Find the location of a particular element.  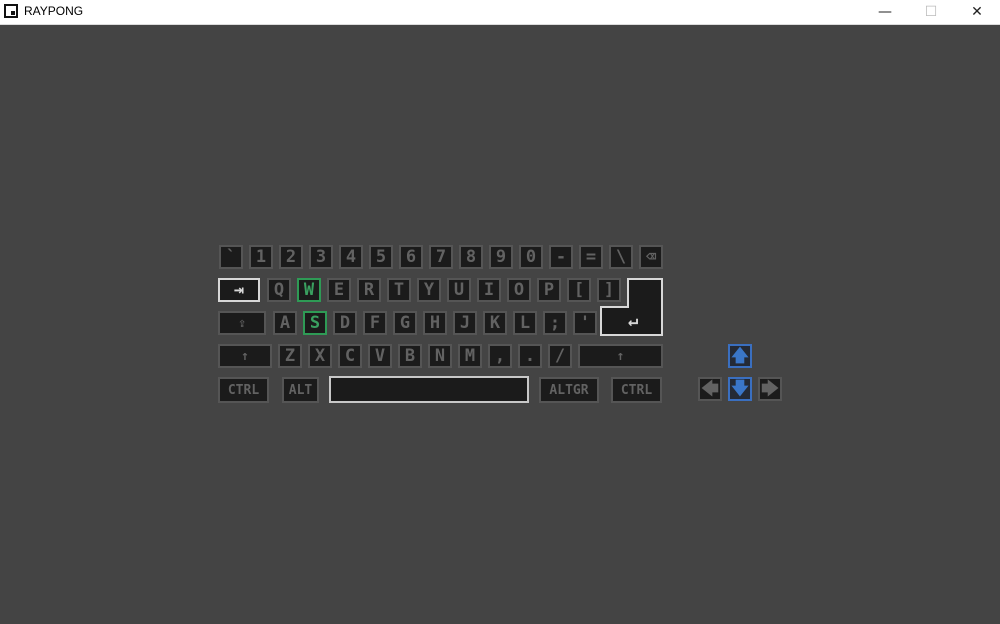

key-backtick: ` is located at coordinates (231, 257).